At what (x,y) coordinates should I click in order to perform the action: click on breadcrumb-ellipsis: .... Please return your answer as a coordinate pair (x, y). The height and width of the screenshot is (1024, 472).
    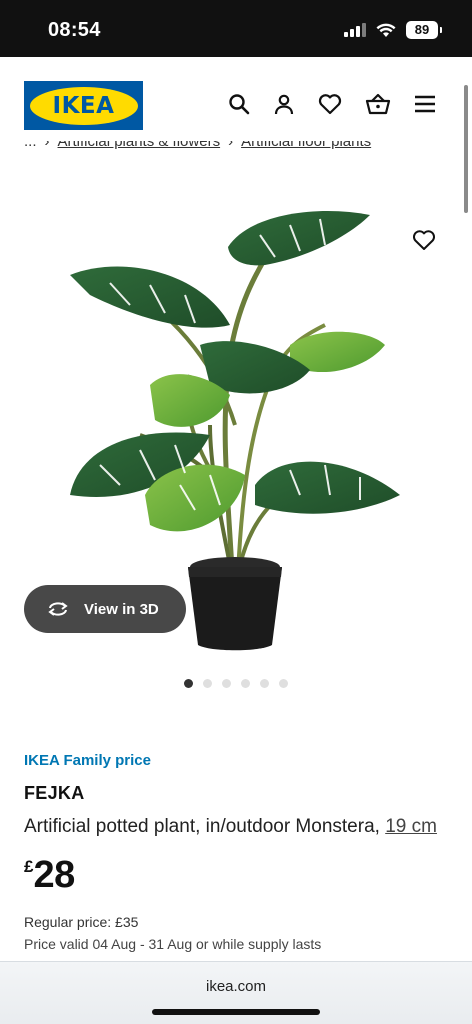
    Looking at the image, I should click on (30, 145).